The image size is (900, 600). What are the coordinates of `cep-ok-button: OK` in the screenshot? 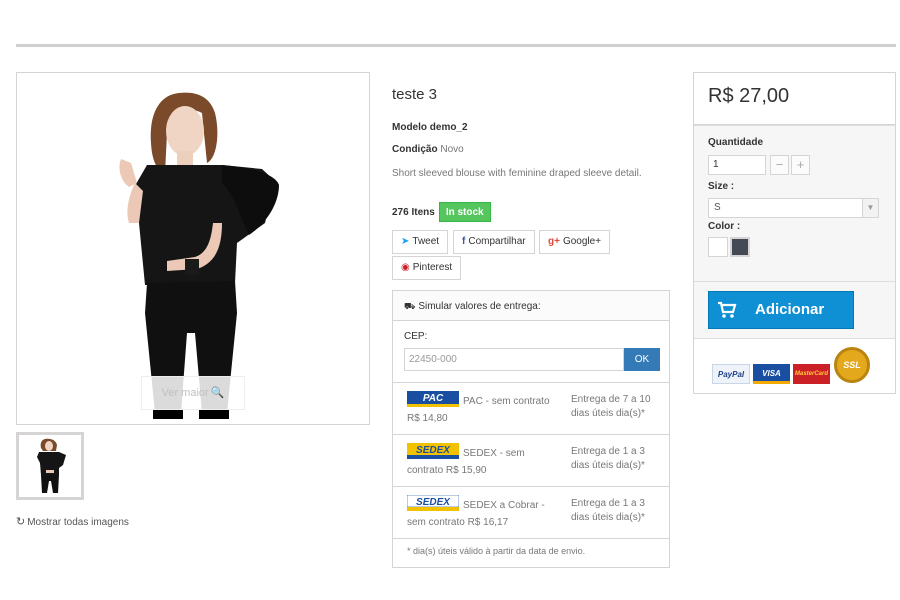 It's located at (642, 359).